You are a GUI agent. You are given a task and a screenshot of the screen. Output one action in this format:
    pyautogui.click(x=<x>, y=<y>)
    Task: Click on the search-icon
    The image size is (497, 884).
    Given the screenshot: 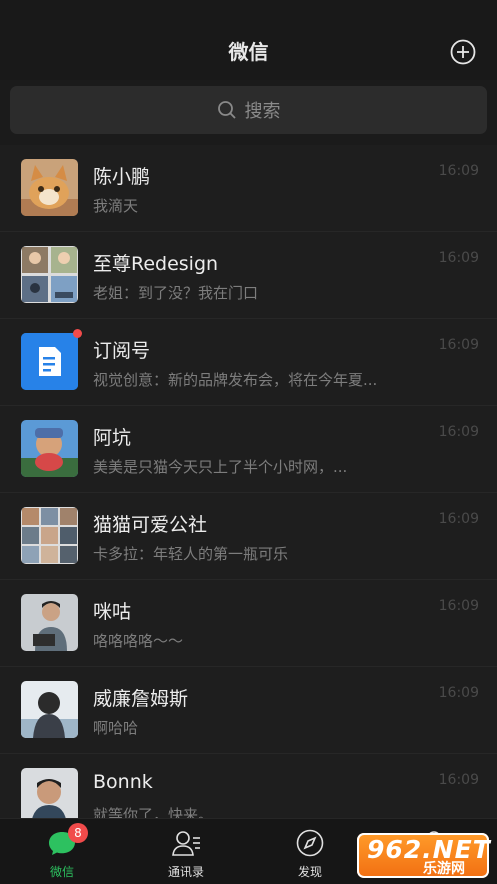 What is the action you would take?
    pyautogui.click(x=226, y=110)
    